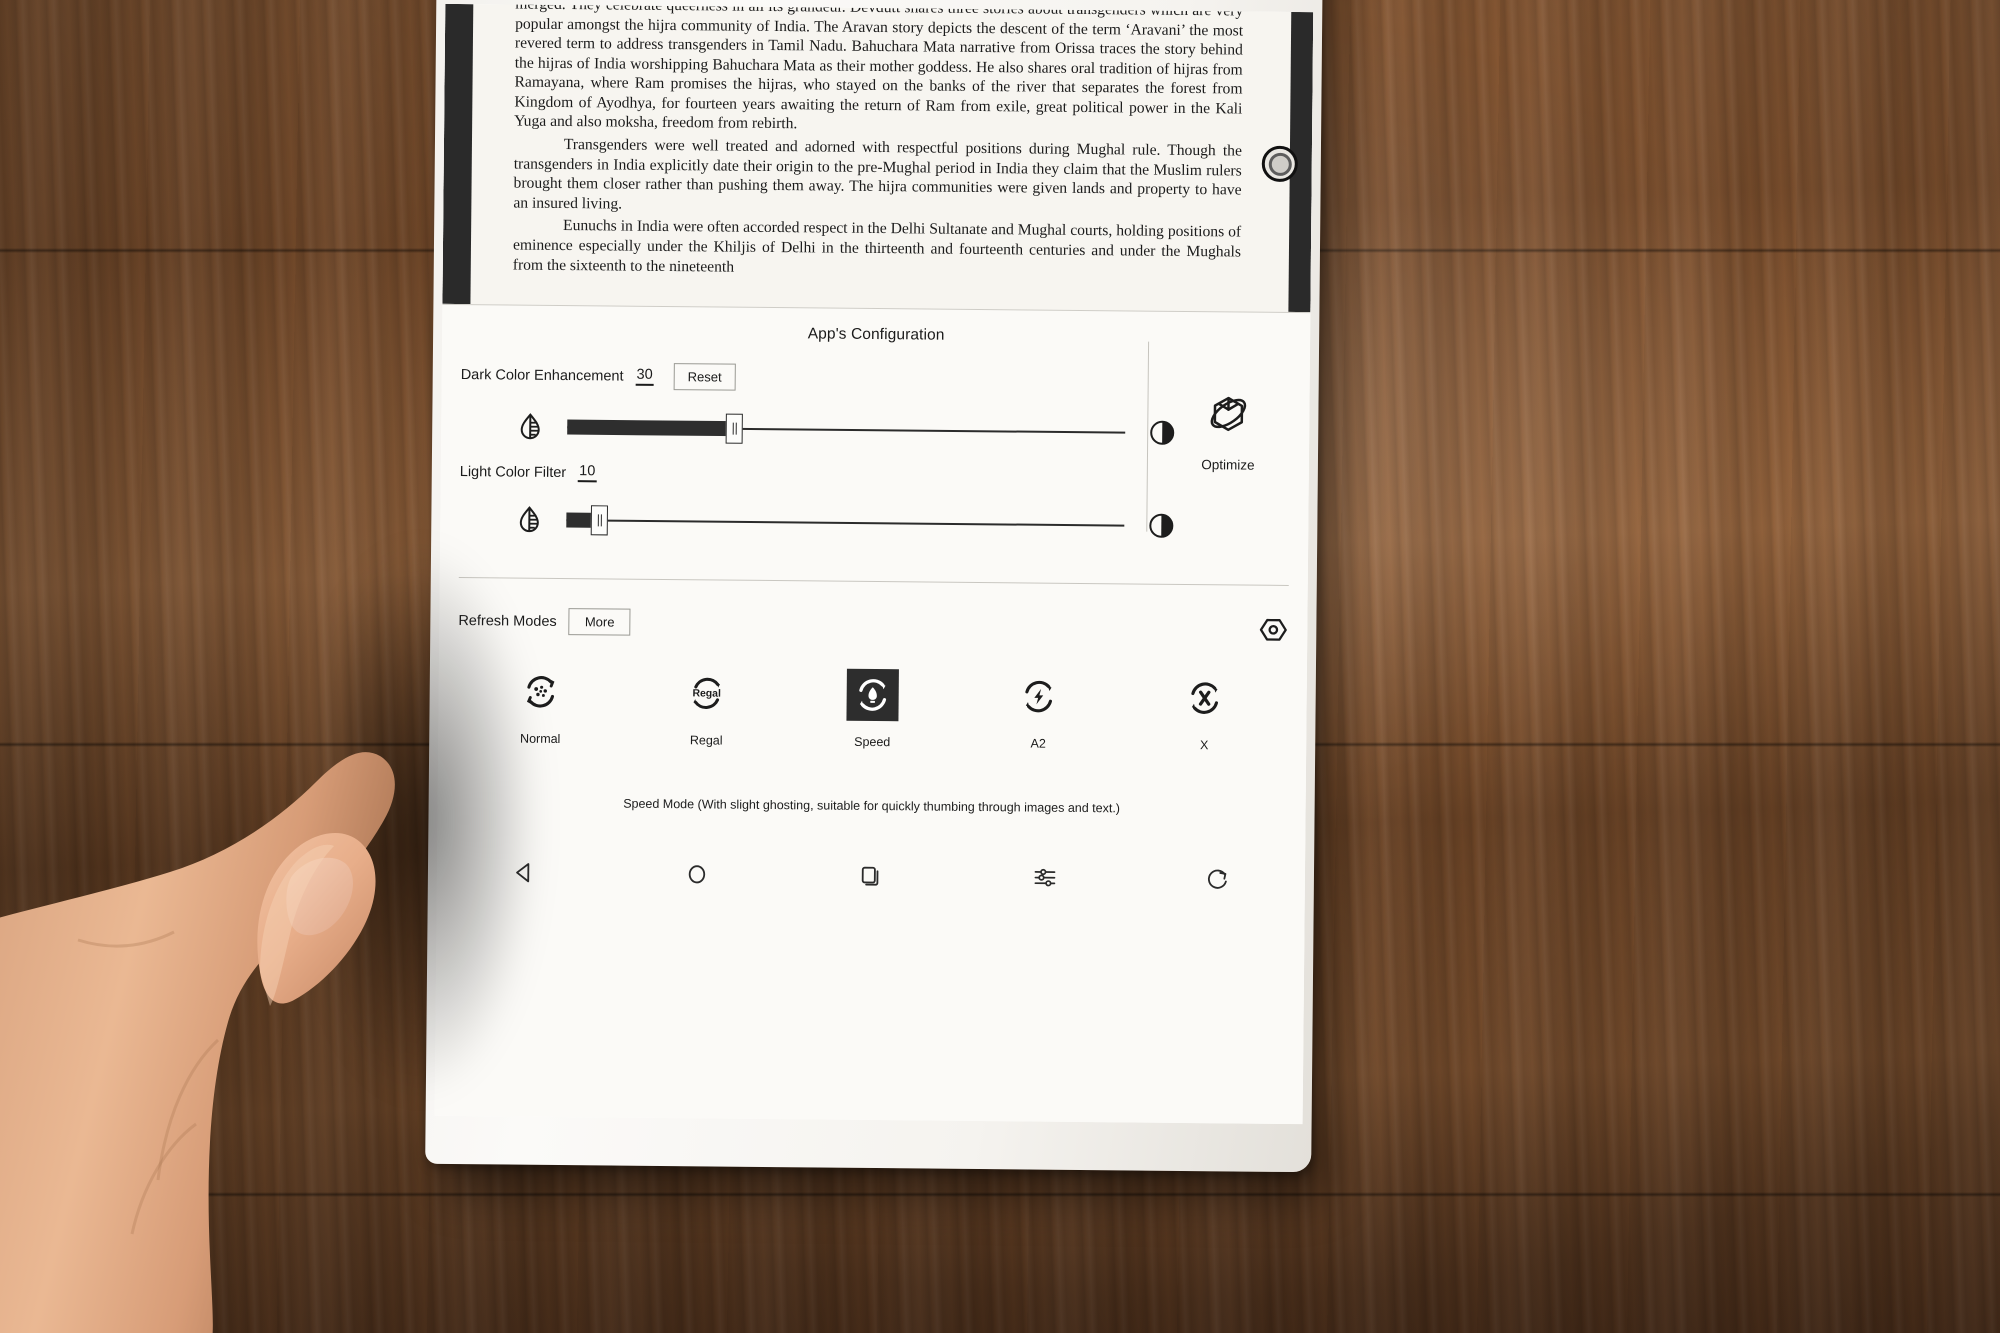 The height and width of the screenshot is (1333, 2000). What do you see at coordinates (1228, 465) in the screenshot?
I see `optimize-label: Optimize` at bounding box center [1228, 465].